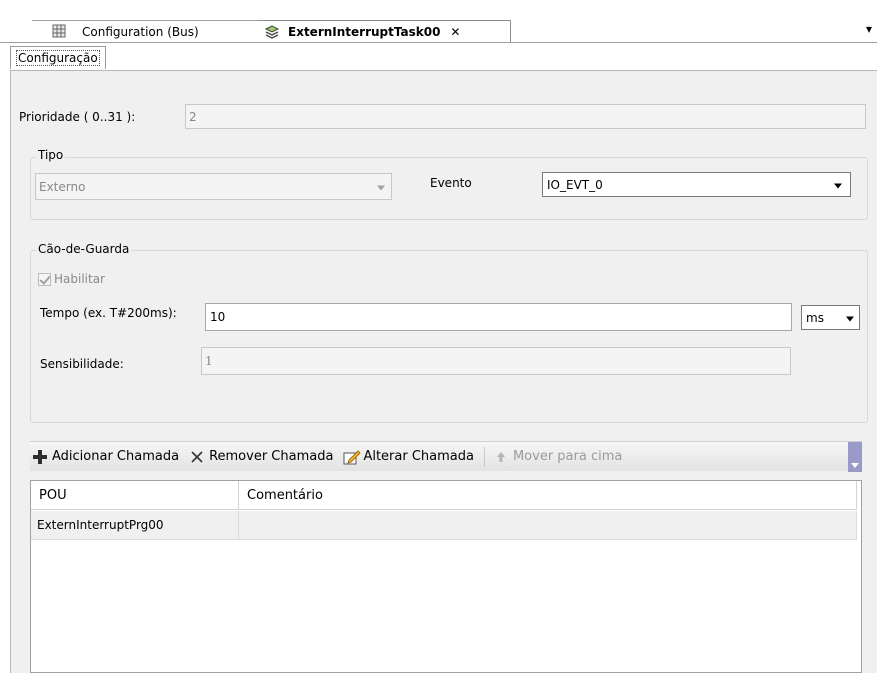 The height and width of the screenshot is (673, 877). What do you see at coordinates (364, 32) in the screenshot?
I see `tab-label: ExternInterruptTask00` at bounding box center [364, 32].